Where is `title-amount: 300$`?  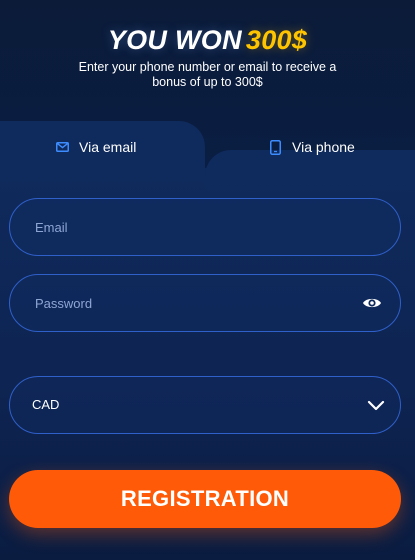 title-amount: 300$ is located at coordinates (276, 40).